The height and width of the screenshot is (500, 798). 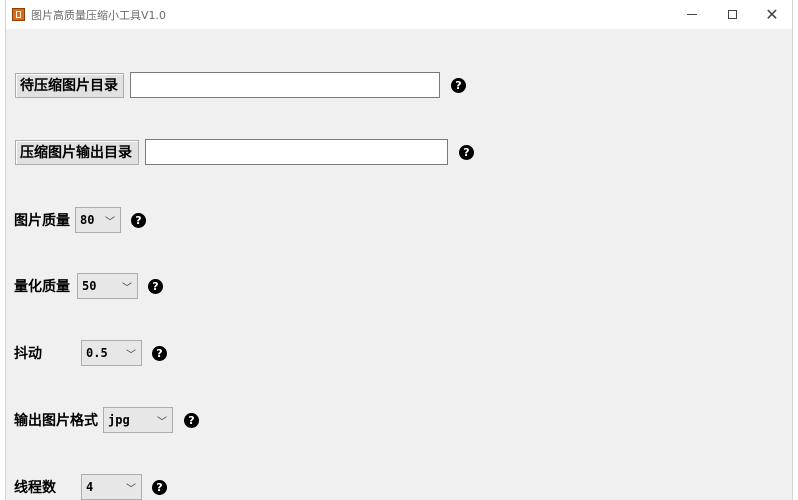 I want to click on threads-row: 线程数 4 ﹀ ?, so click(x=90, y=487).